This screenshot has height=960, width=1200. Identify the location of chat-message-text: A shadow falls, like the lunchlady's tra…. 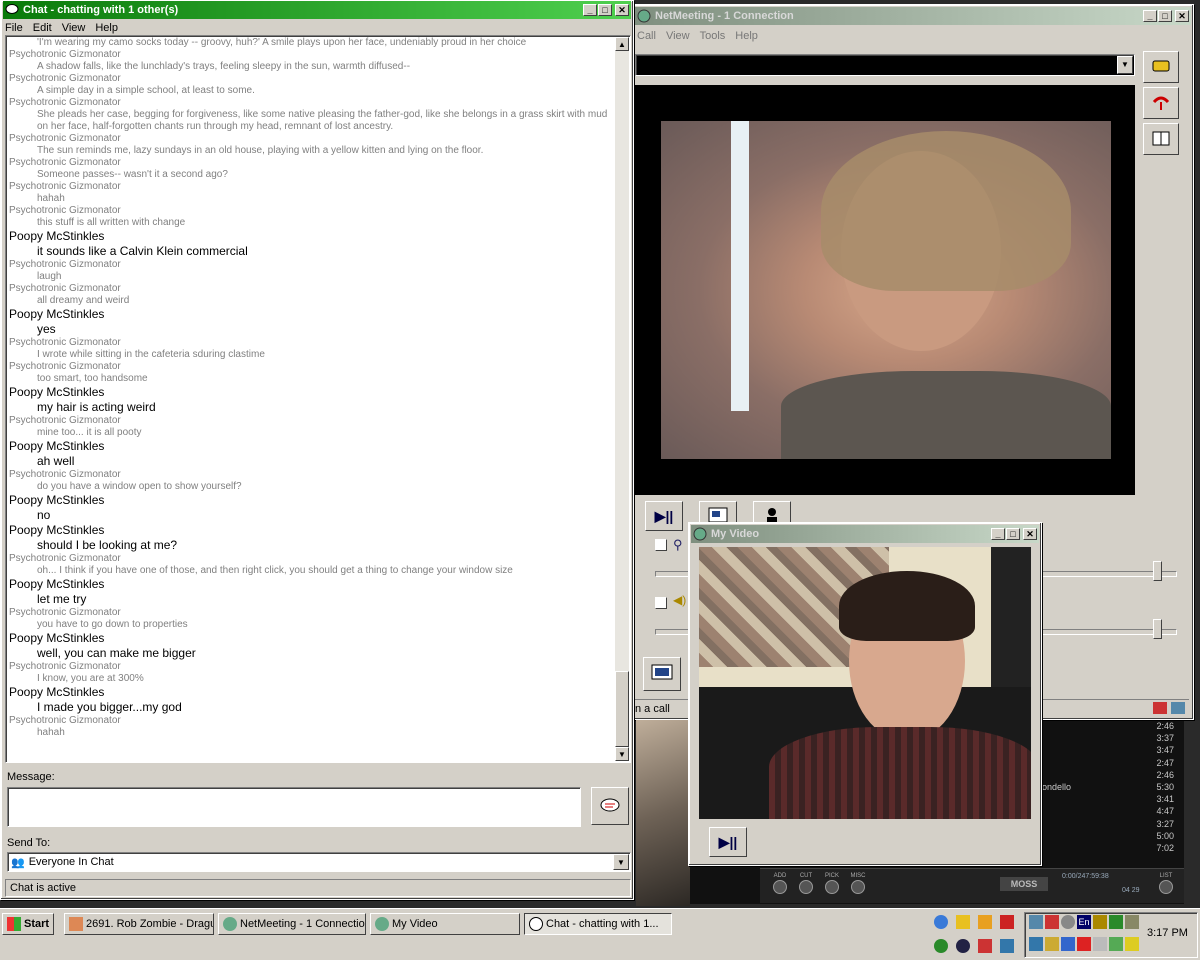
(224, 66).